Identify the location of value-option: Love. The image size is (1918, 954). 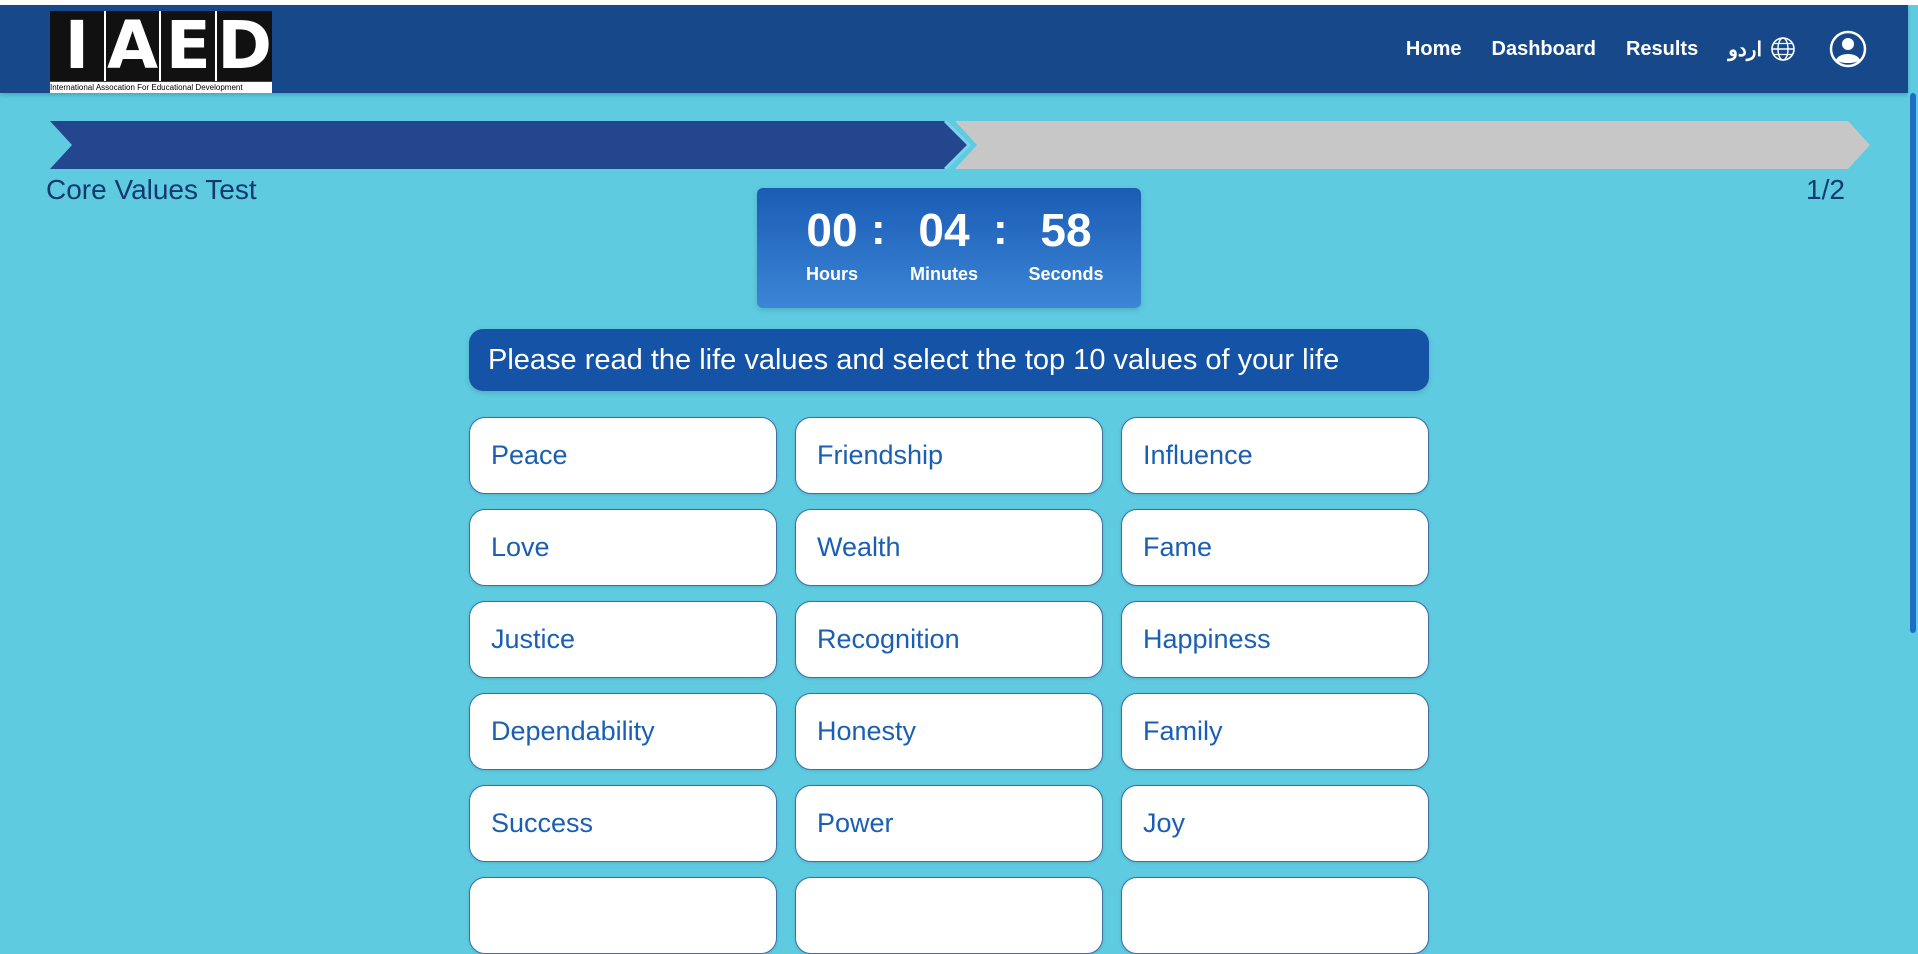
(623, 547).